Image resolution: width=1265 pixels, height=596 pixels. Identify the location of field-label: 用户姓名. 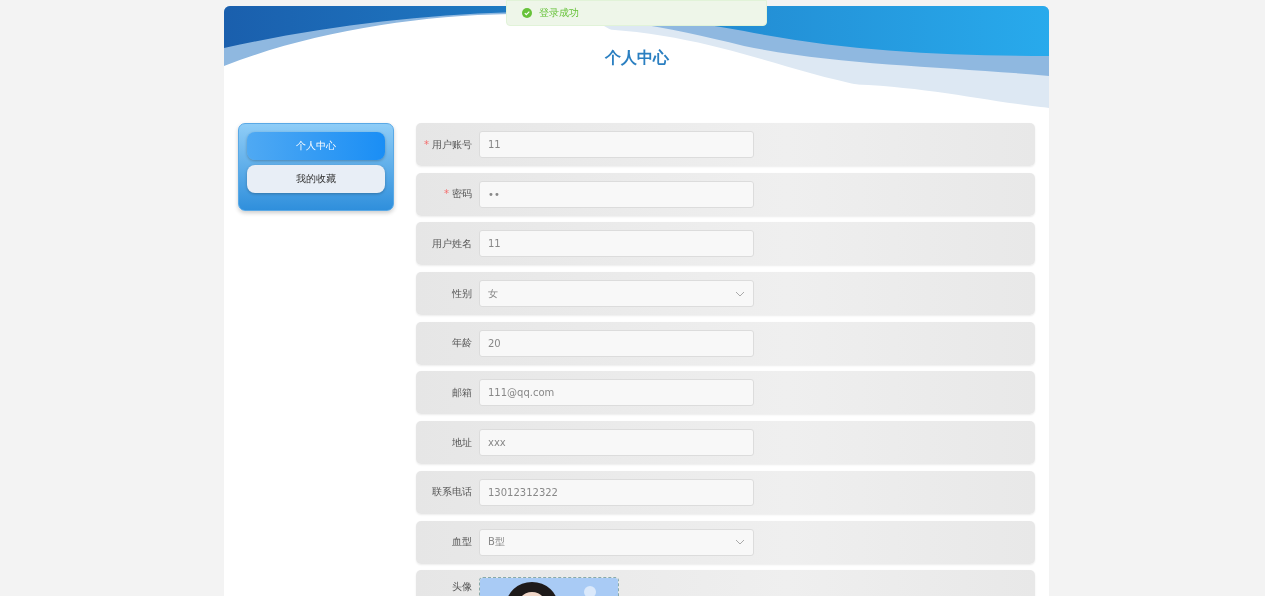
(451, 243).